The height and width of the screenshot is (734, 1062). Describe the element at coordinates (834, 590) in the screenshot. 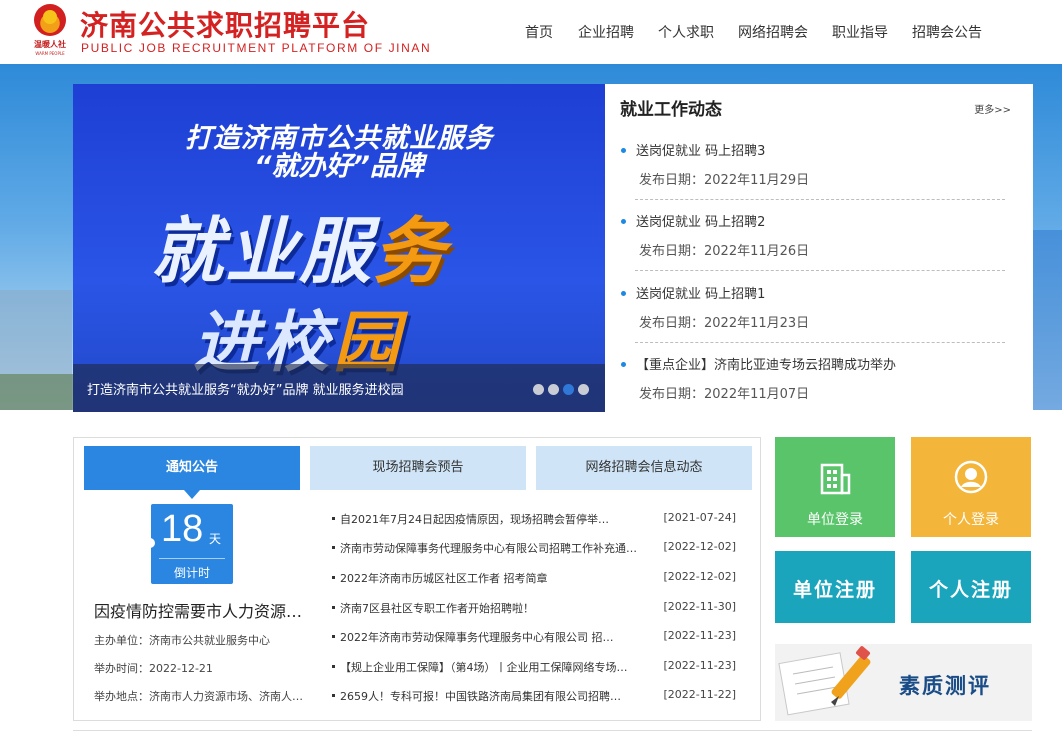

I see `unit-register-label: 单位注册` at that location.